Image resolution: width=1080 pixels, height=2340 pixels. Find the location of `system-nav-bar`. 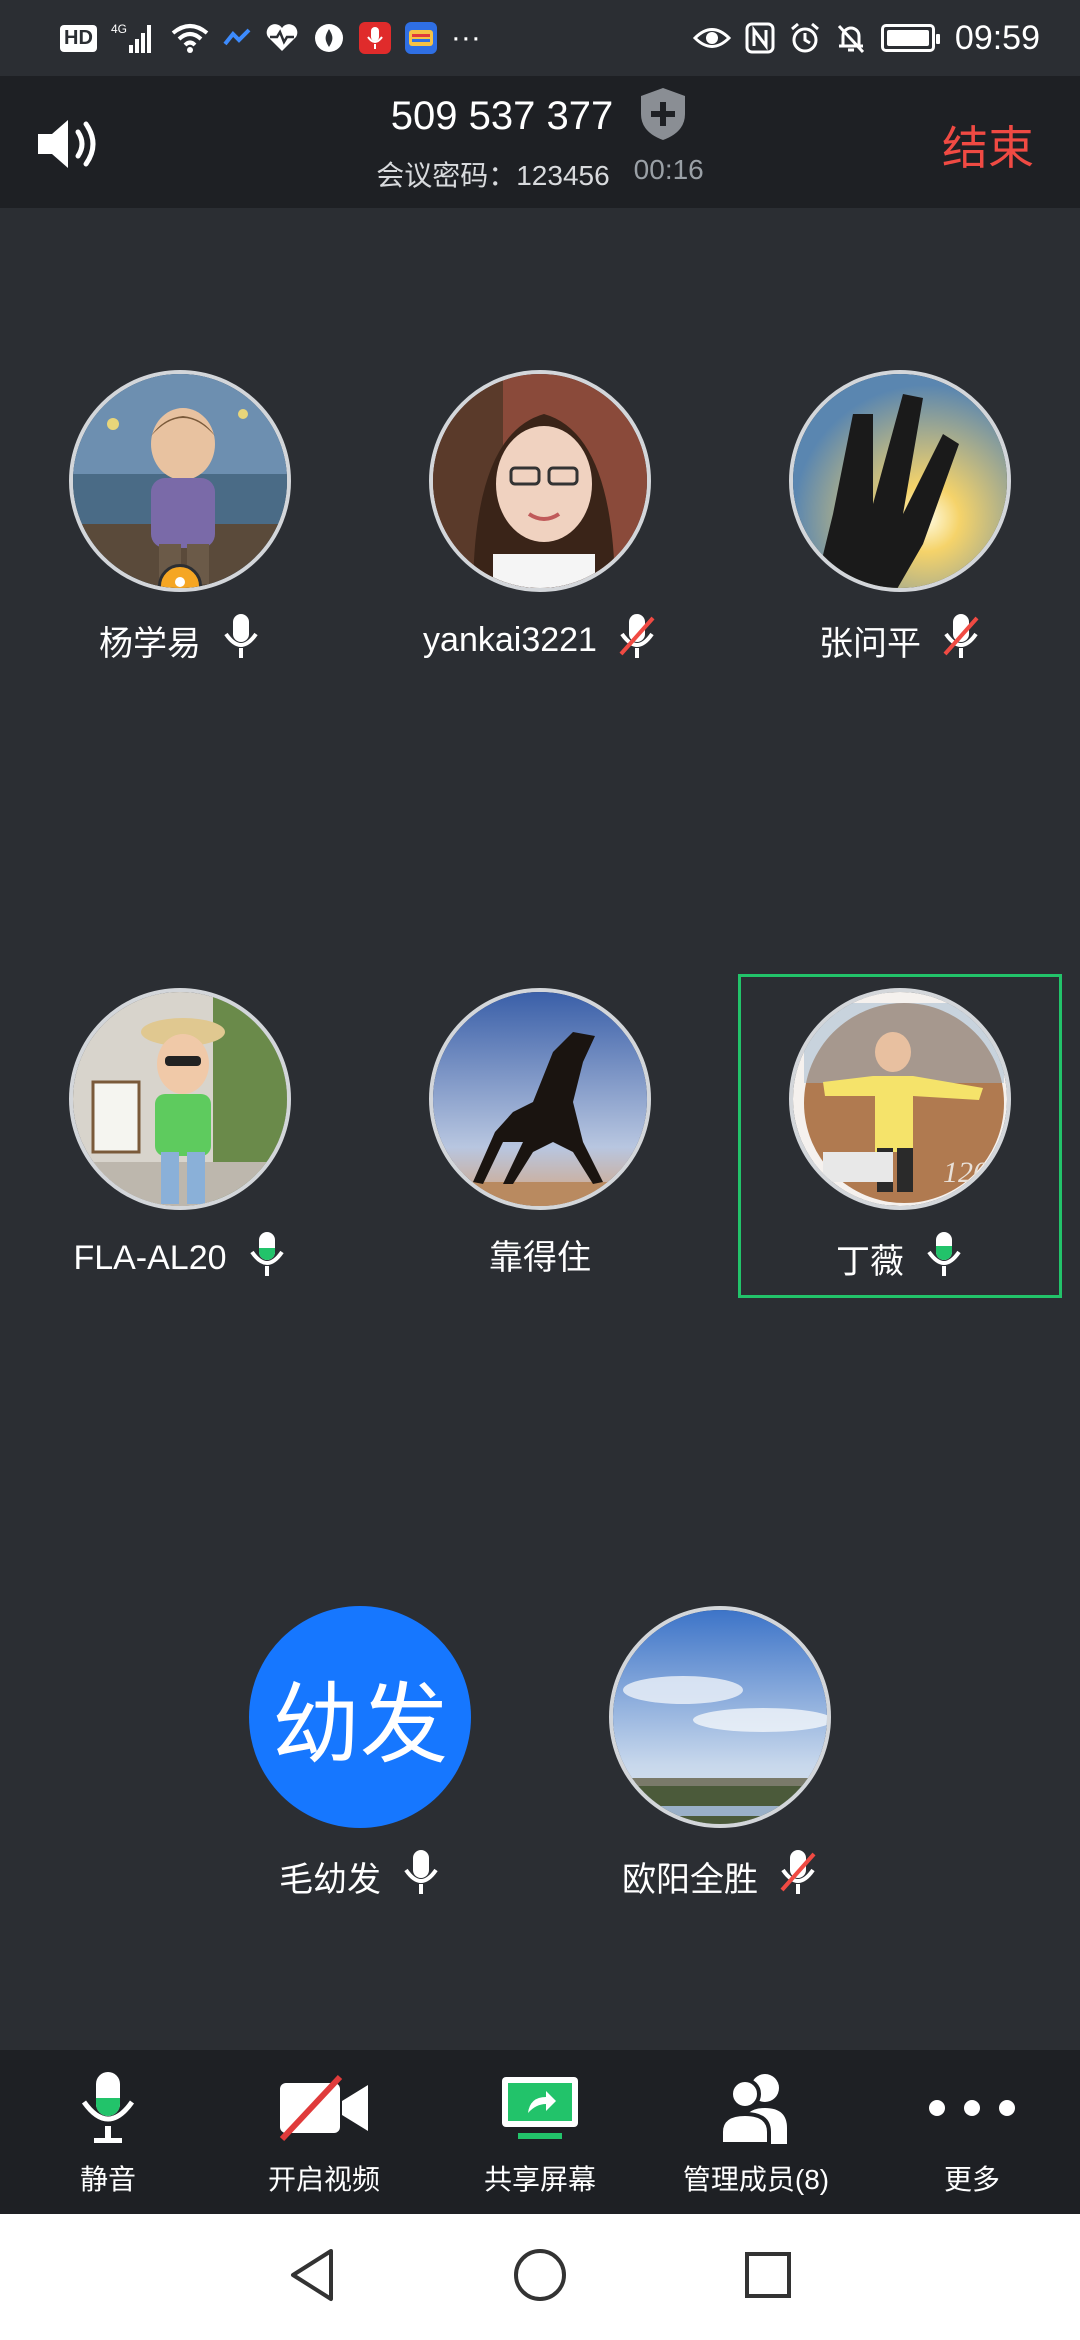

system-nav-bar is located at coordinates (540, 2277).